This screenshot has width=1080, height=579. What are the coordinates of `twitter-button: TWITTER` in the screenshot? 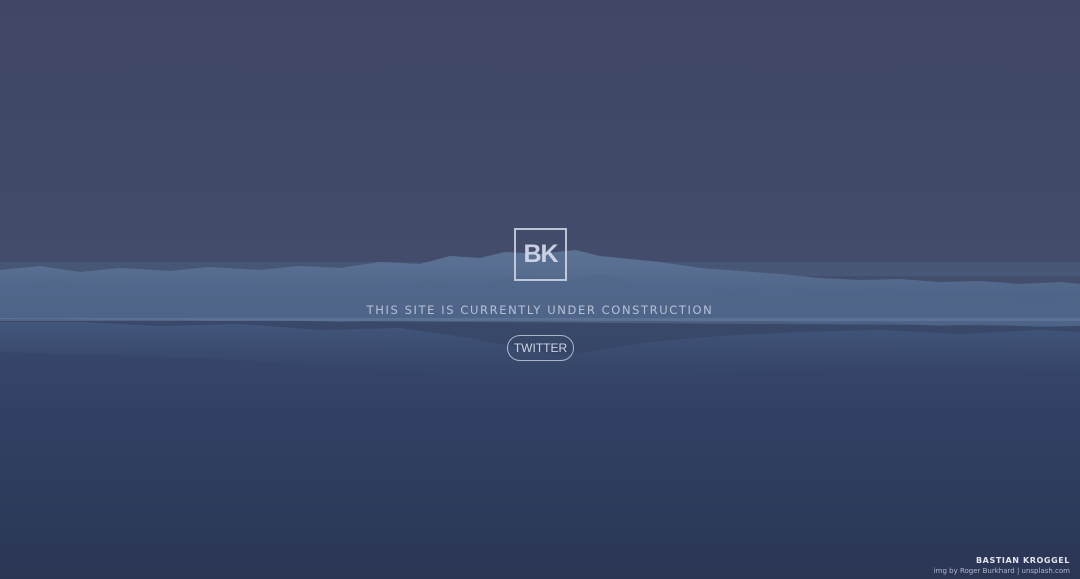 It's located at (540, 348).